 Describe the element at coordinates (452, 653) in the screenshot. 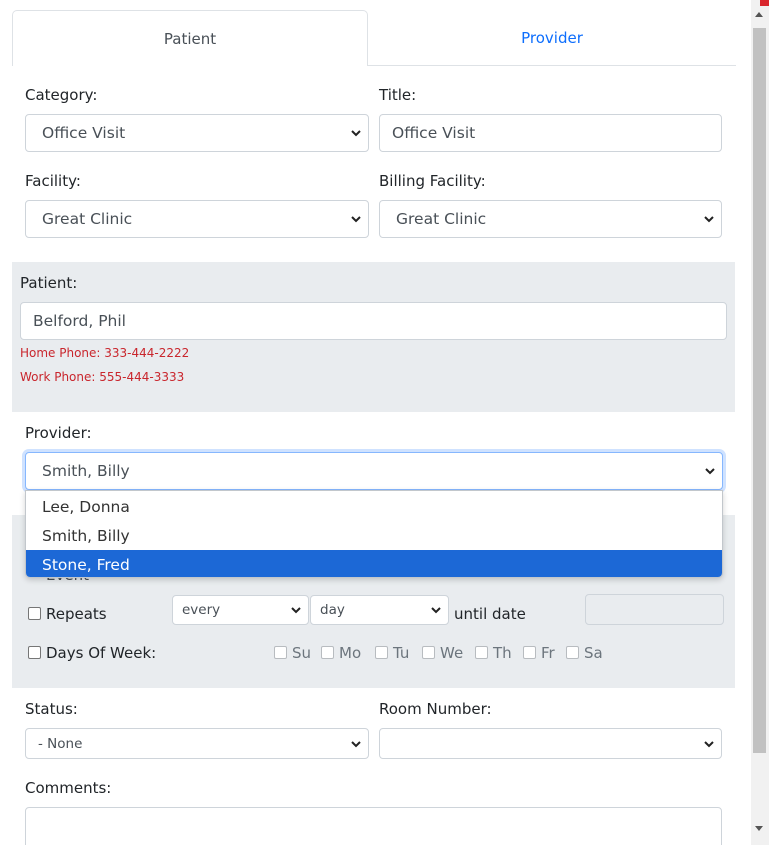

I see `day-label-we: We` at that location.